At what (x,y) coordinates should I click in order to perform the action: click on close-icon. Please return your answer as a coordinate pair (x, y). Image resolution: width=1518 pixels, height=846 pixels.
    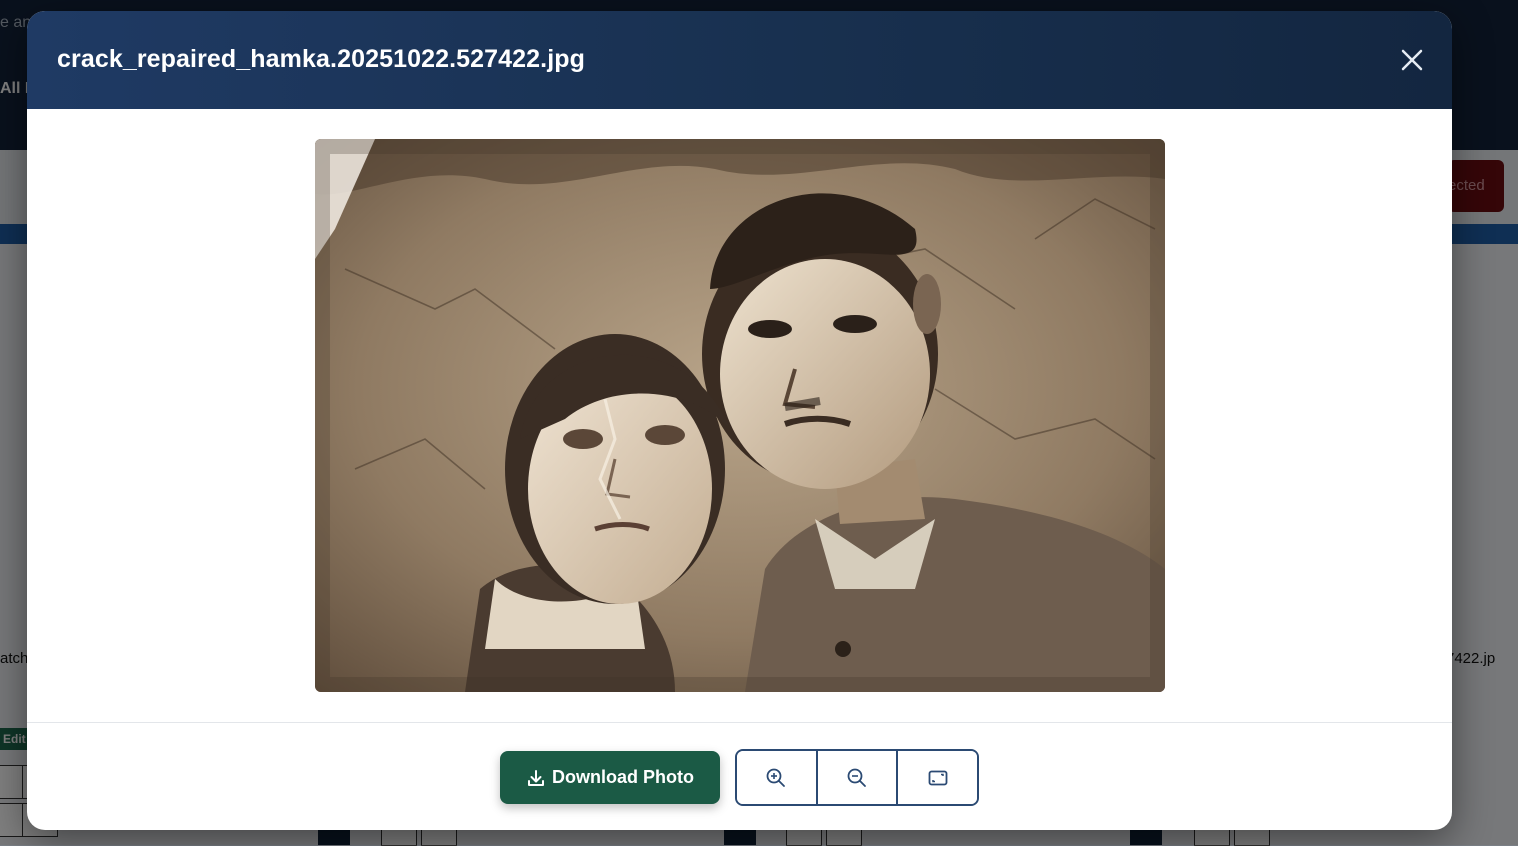
    Looking at the image, I should click on (1412, 60).